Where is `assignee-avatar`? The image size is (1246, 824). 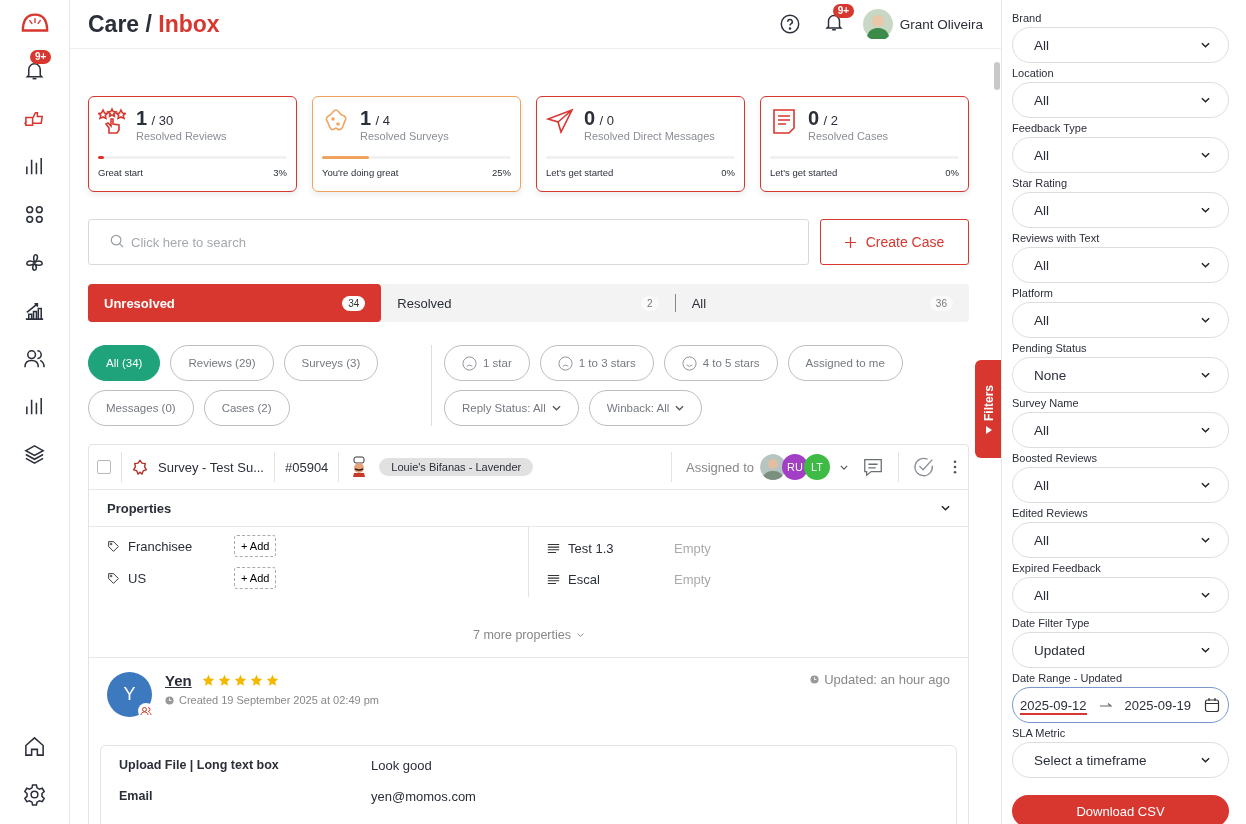
assignee-avatar is located at coordinates (773, 467).